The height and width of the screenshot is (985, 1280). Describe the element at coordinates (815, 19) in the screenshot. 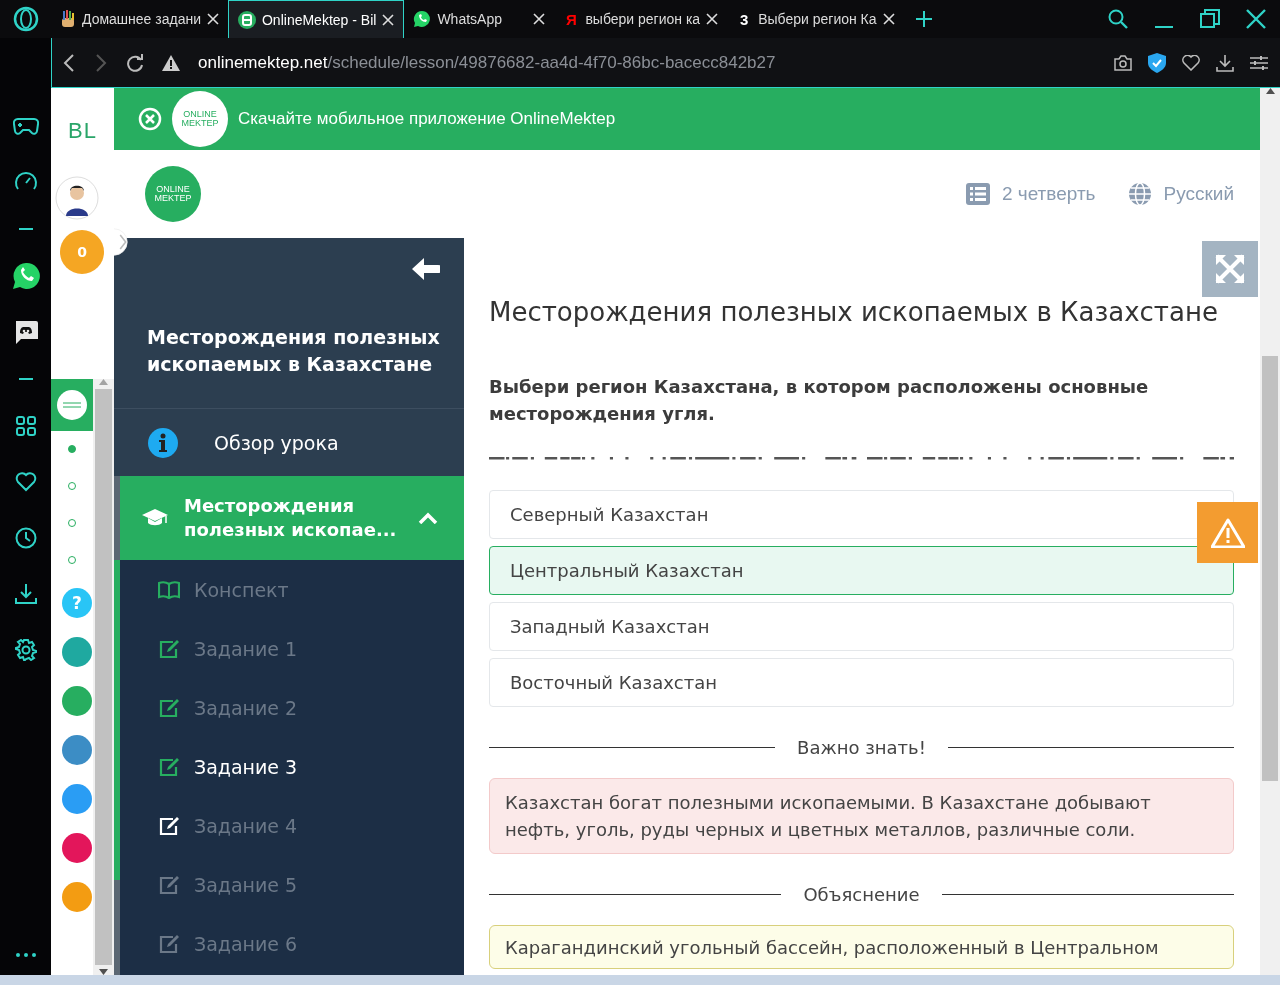

I see `browser-tab: 3 Выбери регион Ка` at that location.